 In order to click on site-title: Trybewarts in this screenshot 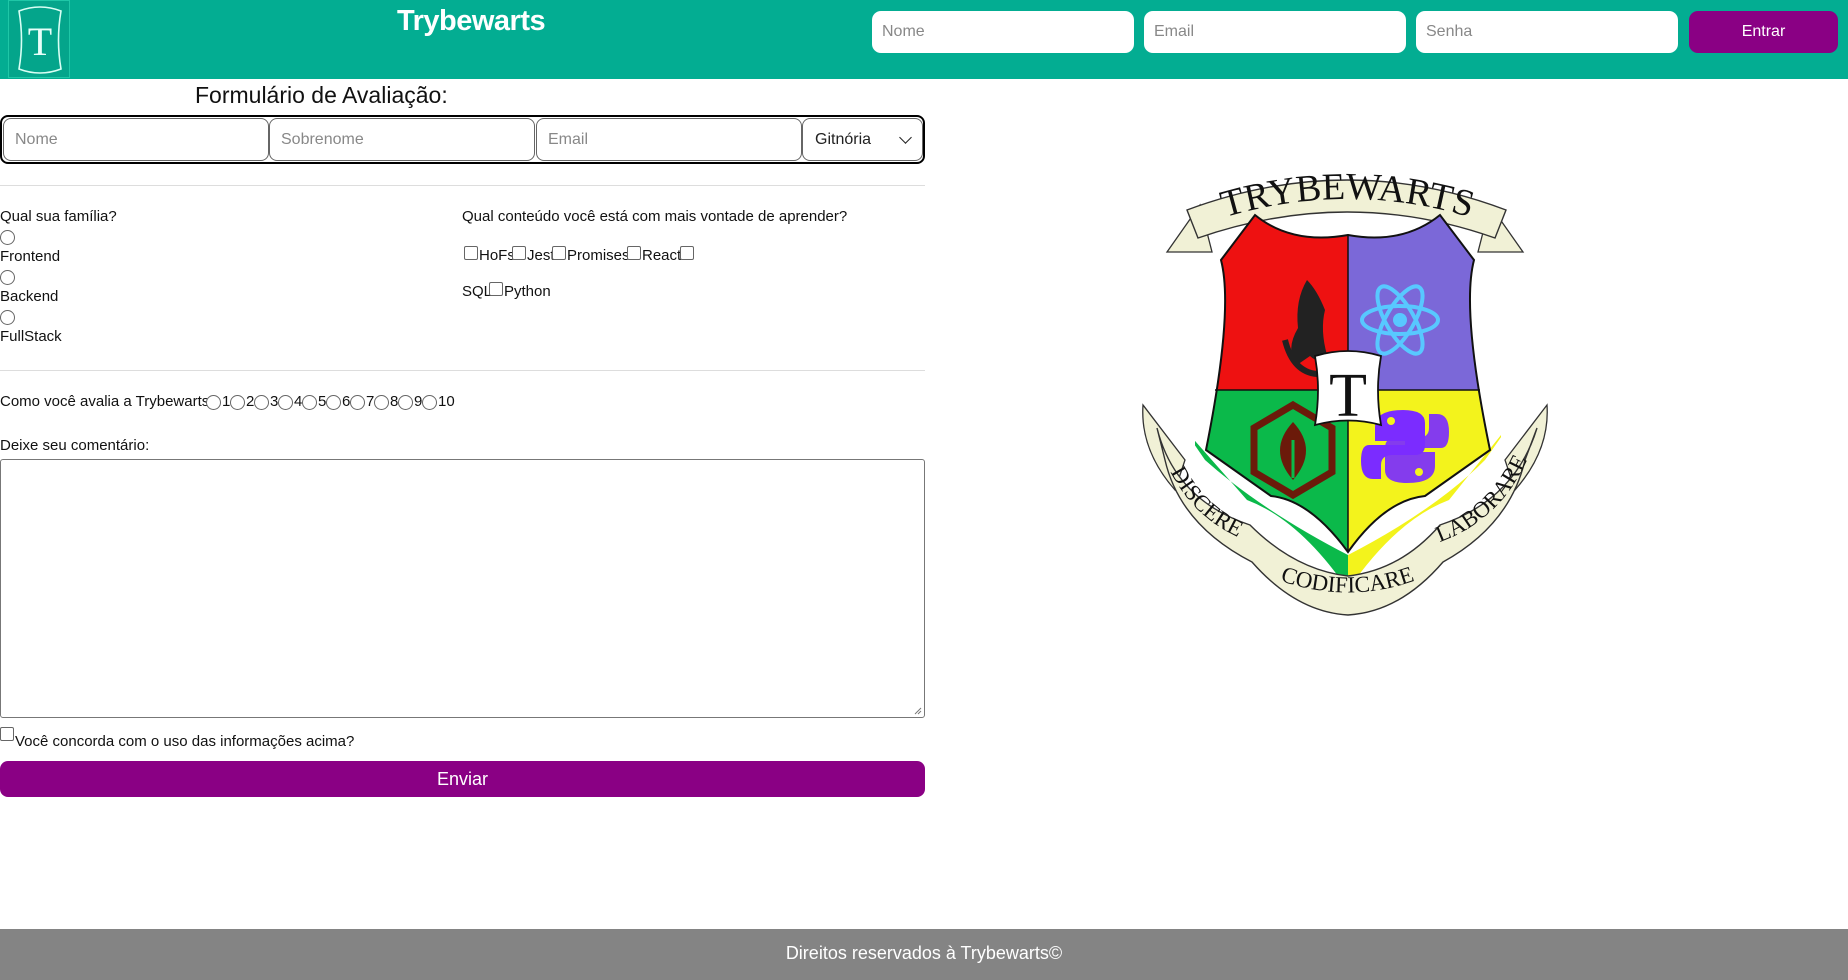, I will do `click(471, 21)`.